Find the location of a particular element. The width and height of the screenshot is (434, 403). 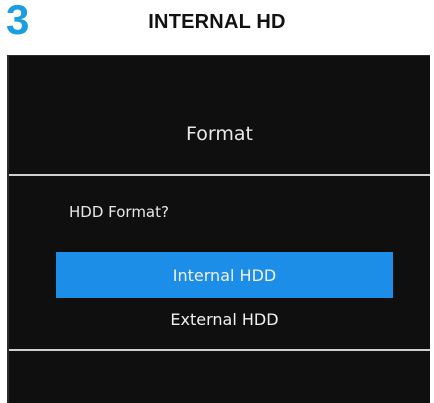

option-label: Internal HDD is located at coordinates (224, 275).